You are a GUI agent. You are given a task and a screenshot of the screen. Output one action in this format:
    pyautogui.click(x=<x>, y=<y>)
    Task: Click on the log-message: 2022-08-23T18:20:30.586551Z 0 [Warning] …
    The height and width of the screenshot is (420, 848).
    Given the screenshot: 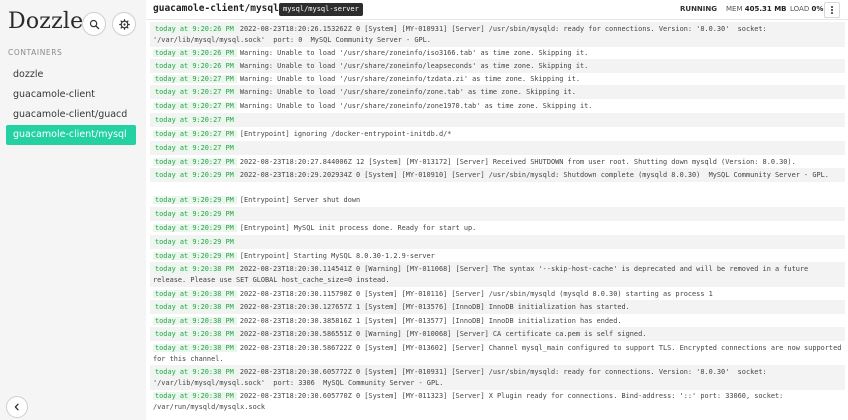 What is the action you would take?
    pyautogui.click(x=443, y=334)
    